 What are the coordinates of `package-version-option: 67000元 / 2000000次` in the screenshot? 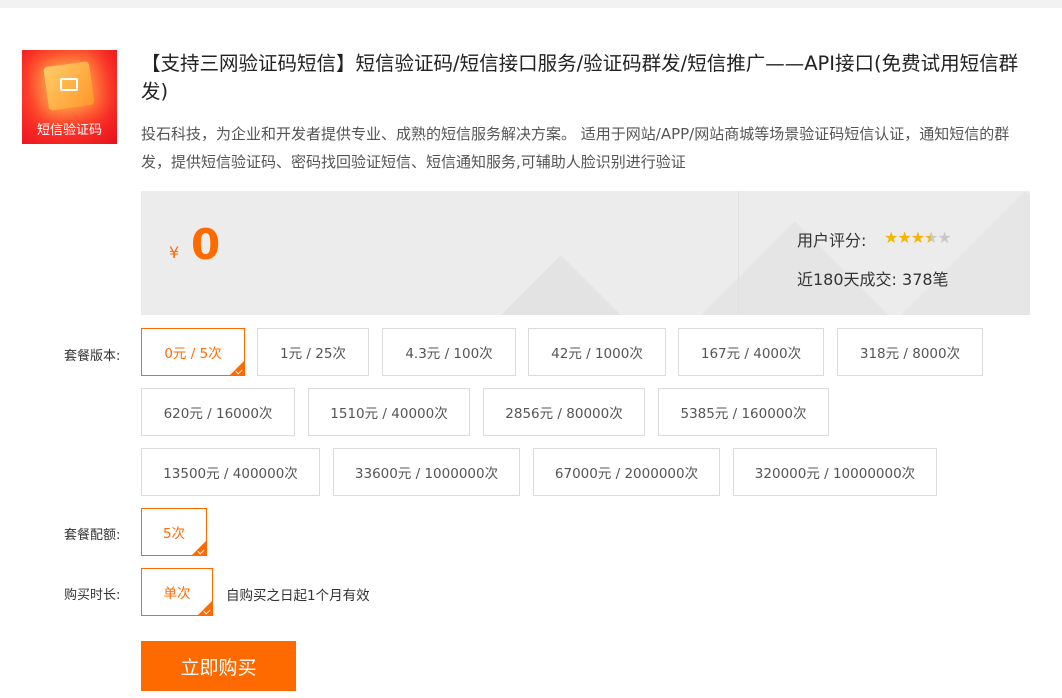 It's located at (626, 472).